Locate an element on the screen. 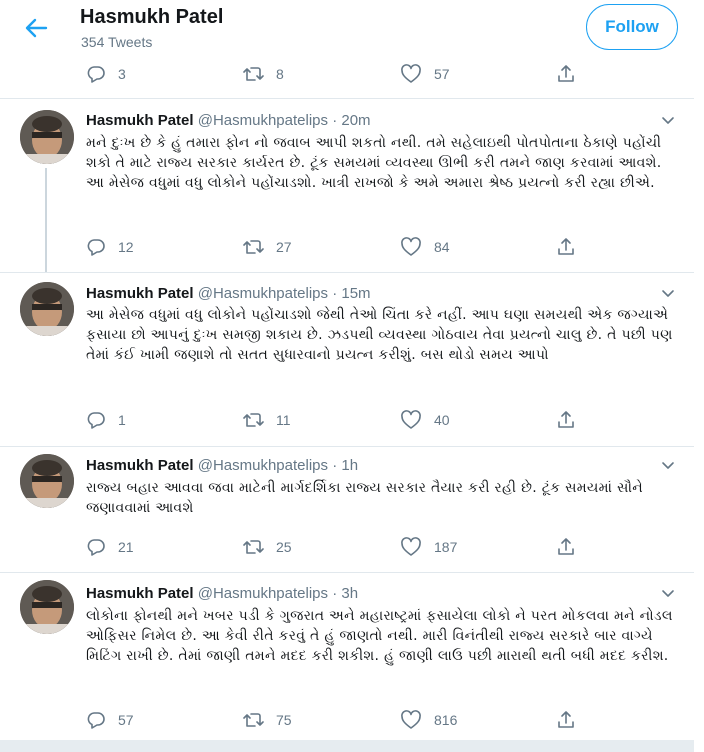 The image size is (704, 752). retweet-button: 8 is located at coordinates (263, 74).